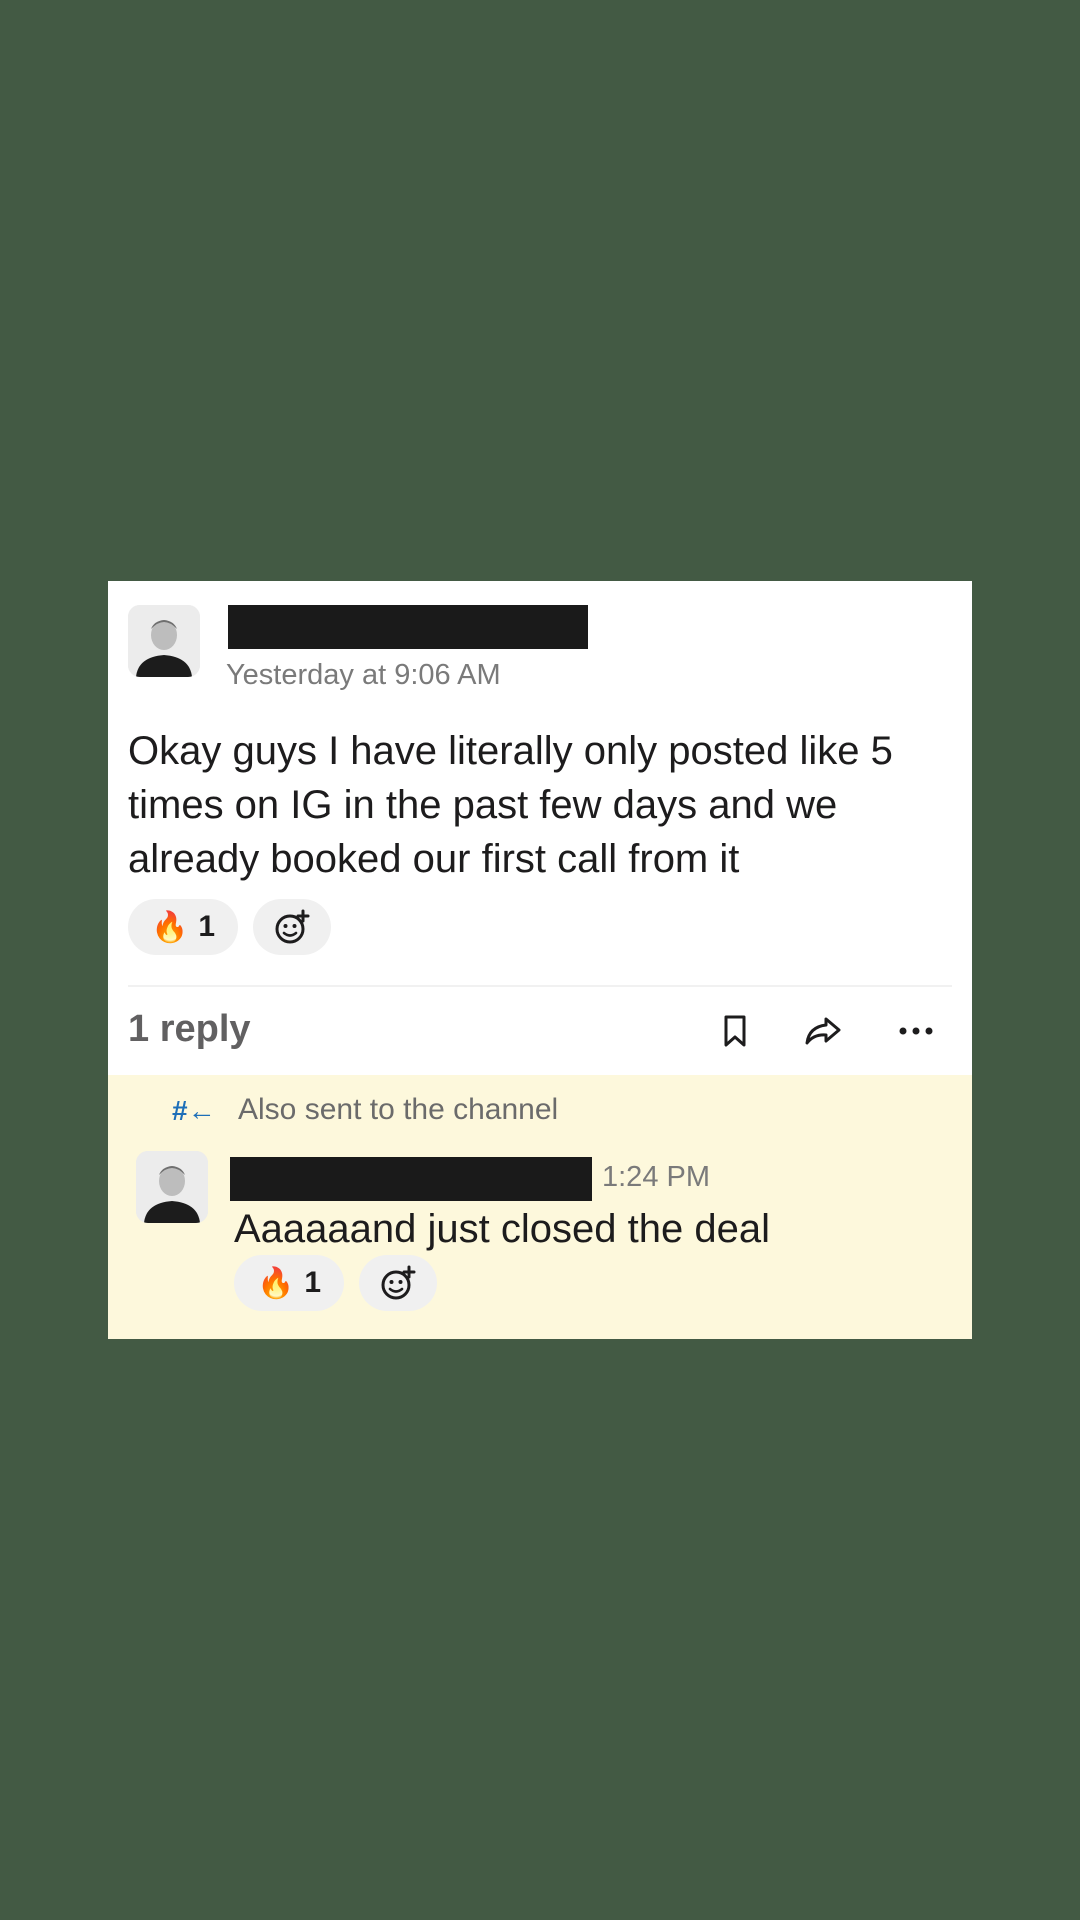 This screenshot has height=1920, width=1080. I want to click on more-horizontal-icon, so click(916, 1031).